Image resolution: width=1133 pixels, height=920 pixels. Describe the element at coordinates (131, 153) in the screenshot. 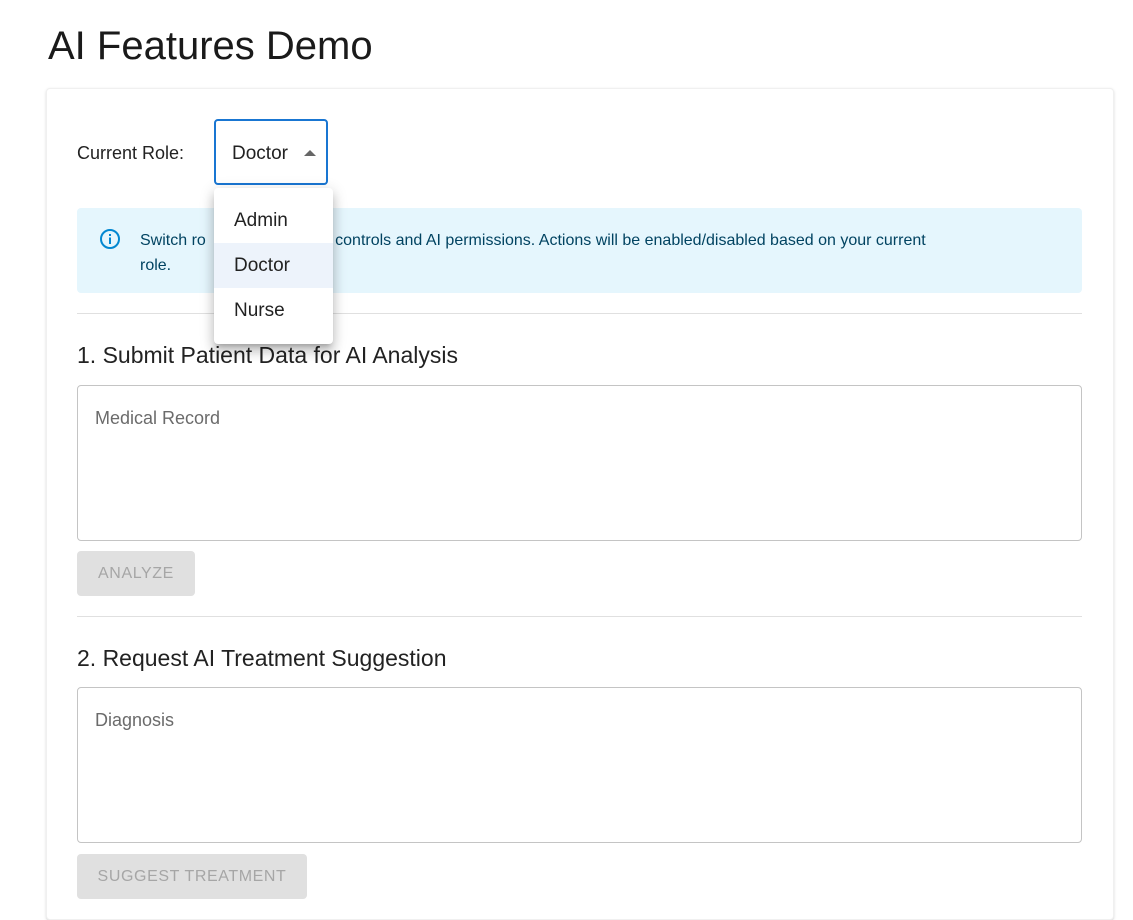

I see `current-role-label: Current Role:` at that location.